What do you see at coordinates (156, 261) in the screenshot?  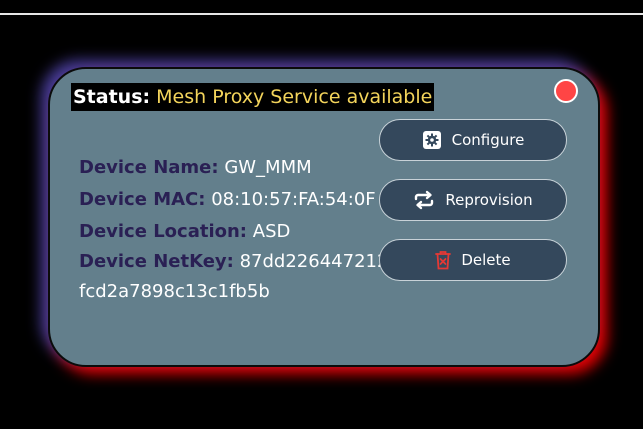 I see `device-netkey-label: Device NetKey:` at bounding box center [156, 261].